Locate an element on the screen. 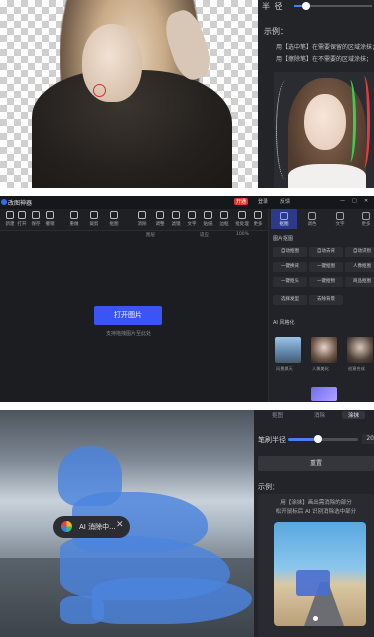  cutout-tab-icon is located at coordinates (284, 216).